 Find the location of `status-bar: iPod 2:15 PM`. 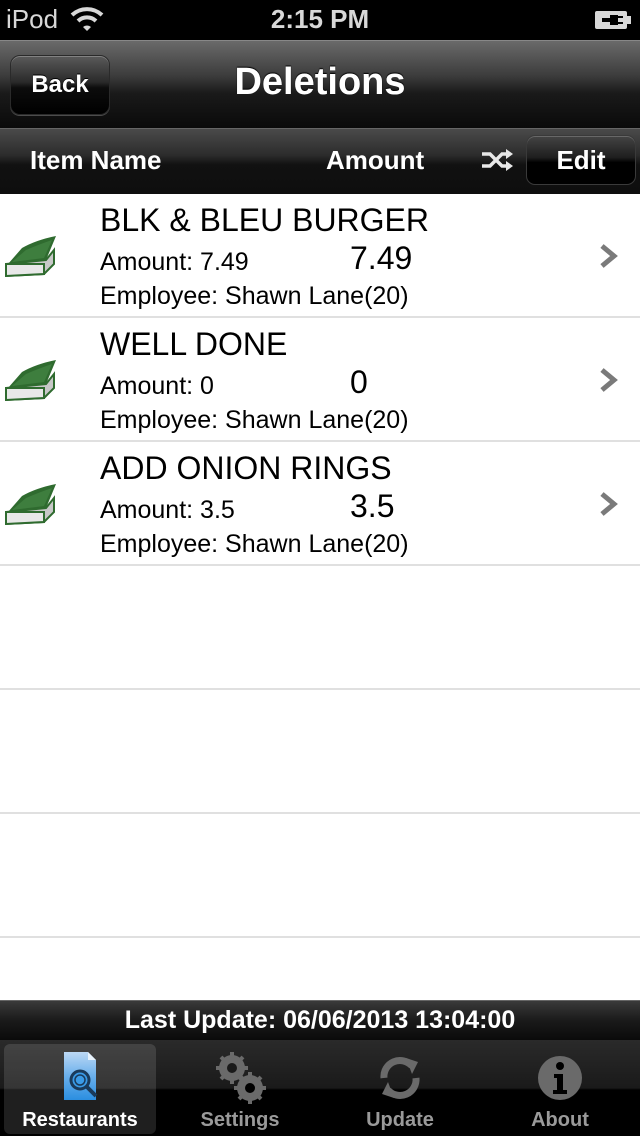

status-bar: iPod 2:15 PM is located at coordinates (320, 20).